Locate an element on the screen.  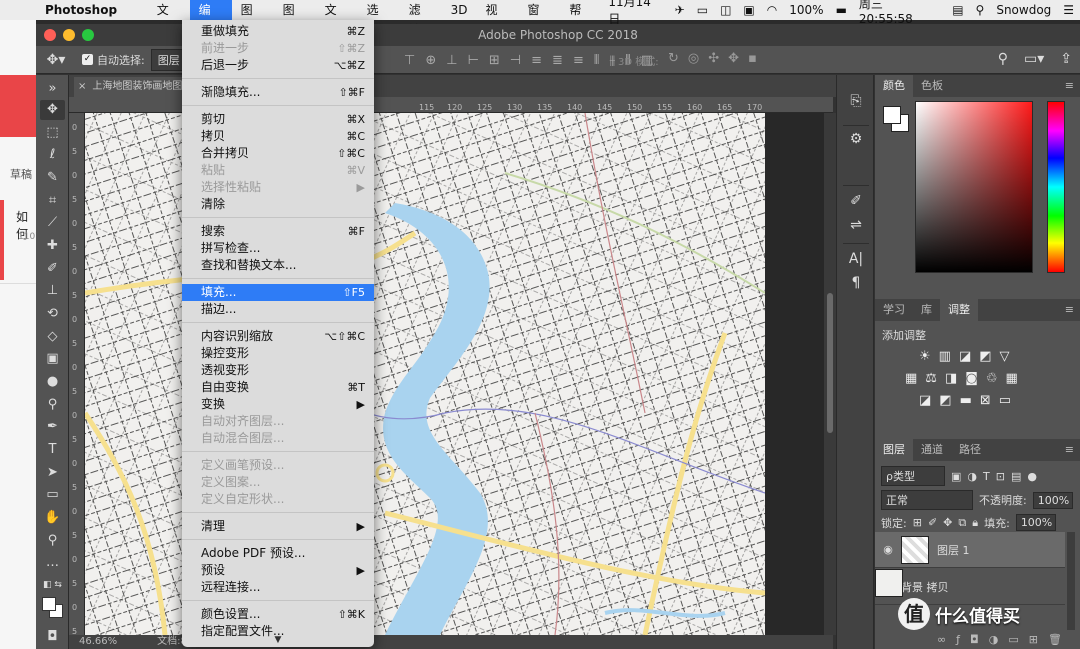
share-icon: ⇪ is located at coordinates (1066, 59).